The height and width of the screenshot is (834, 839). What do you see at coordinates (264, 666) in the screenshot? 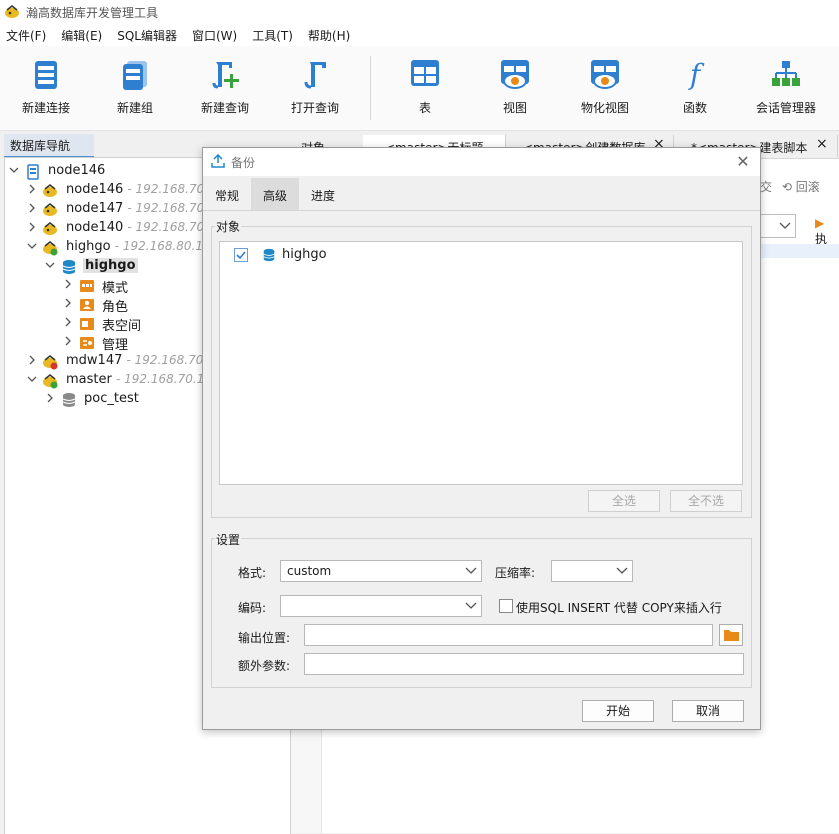
I see `extra-params-label: 额外参数:` at bounding box center [264, 666].